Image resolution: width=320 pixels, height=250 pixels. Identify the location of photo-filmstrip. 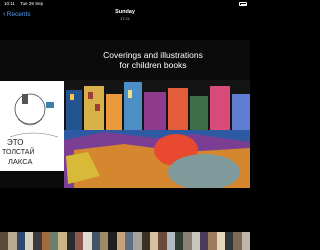
(125, 241).